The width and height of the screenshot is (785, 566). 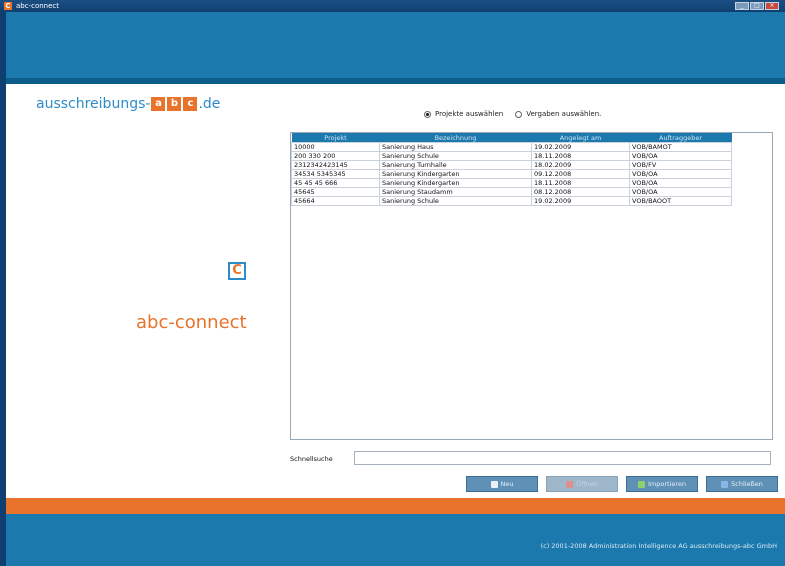 I want to click on radio-projekte-label: Projekte auswählen, so click(x=469, y=114).